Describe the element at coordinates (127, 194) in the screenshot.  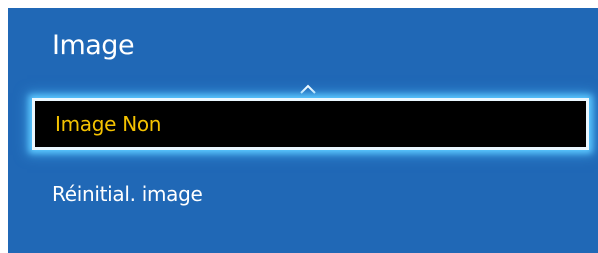
I see `menu-item-label: Réinitial. image` at that location.